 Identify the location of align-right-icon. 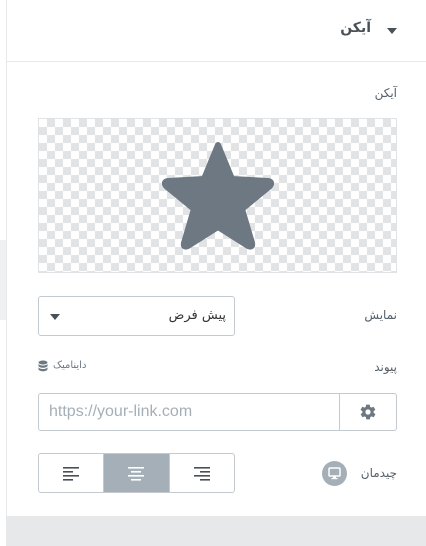
(201, 474).